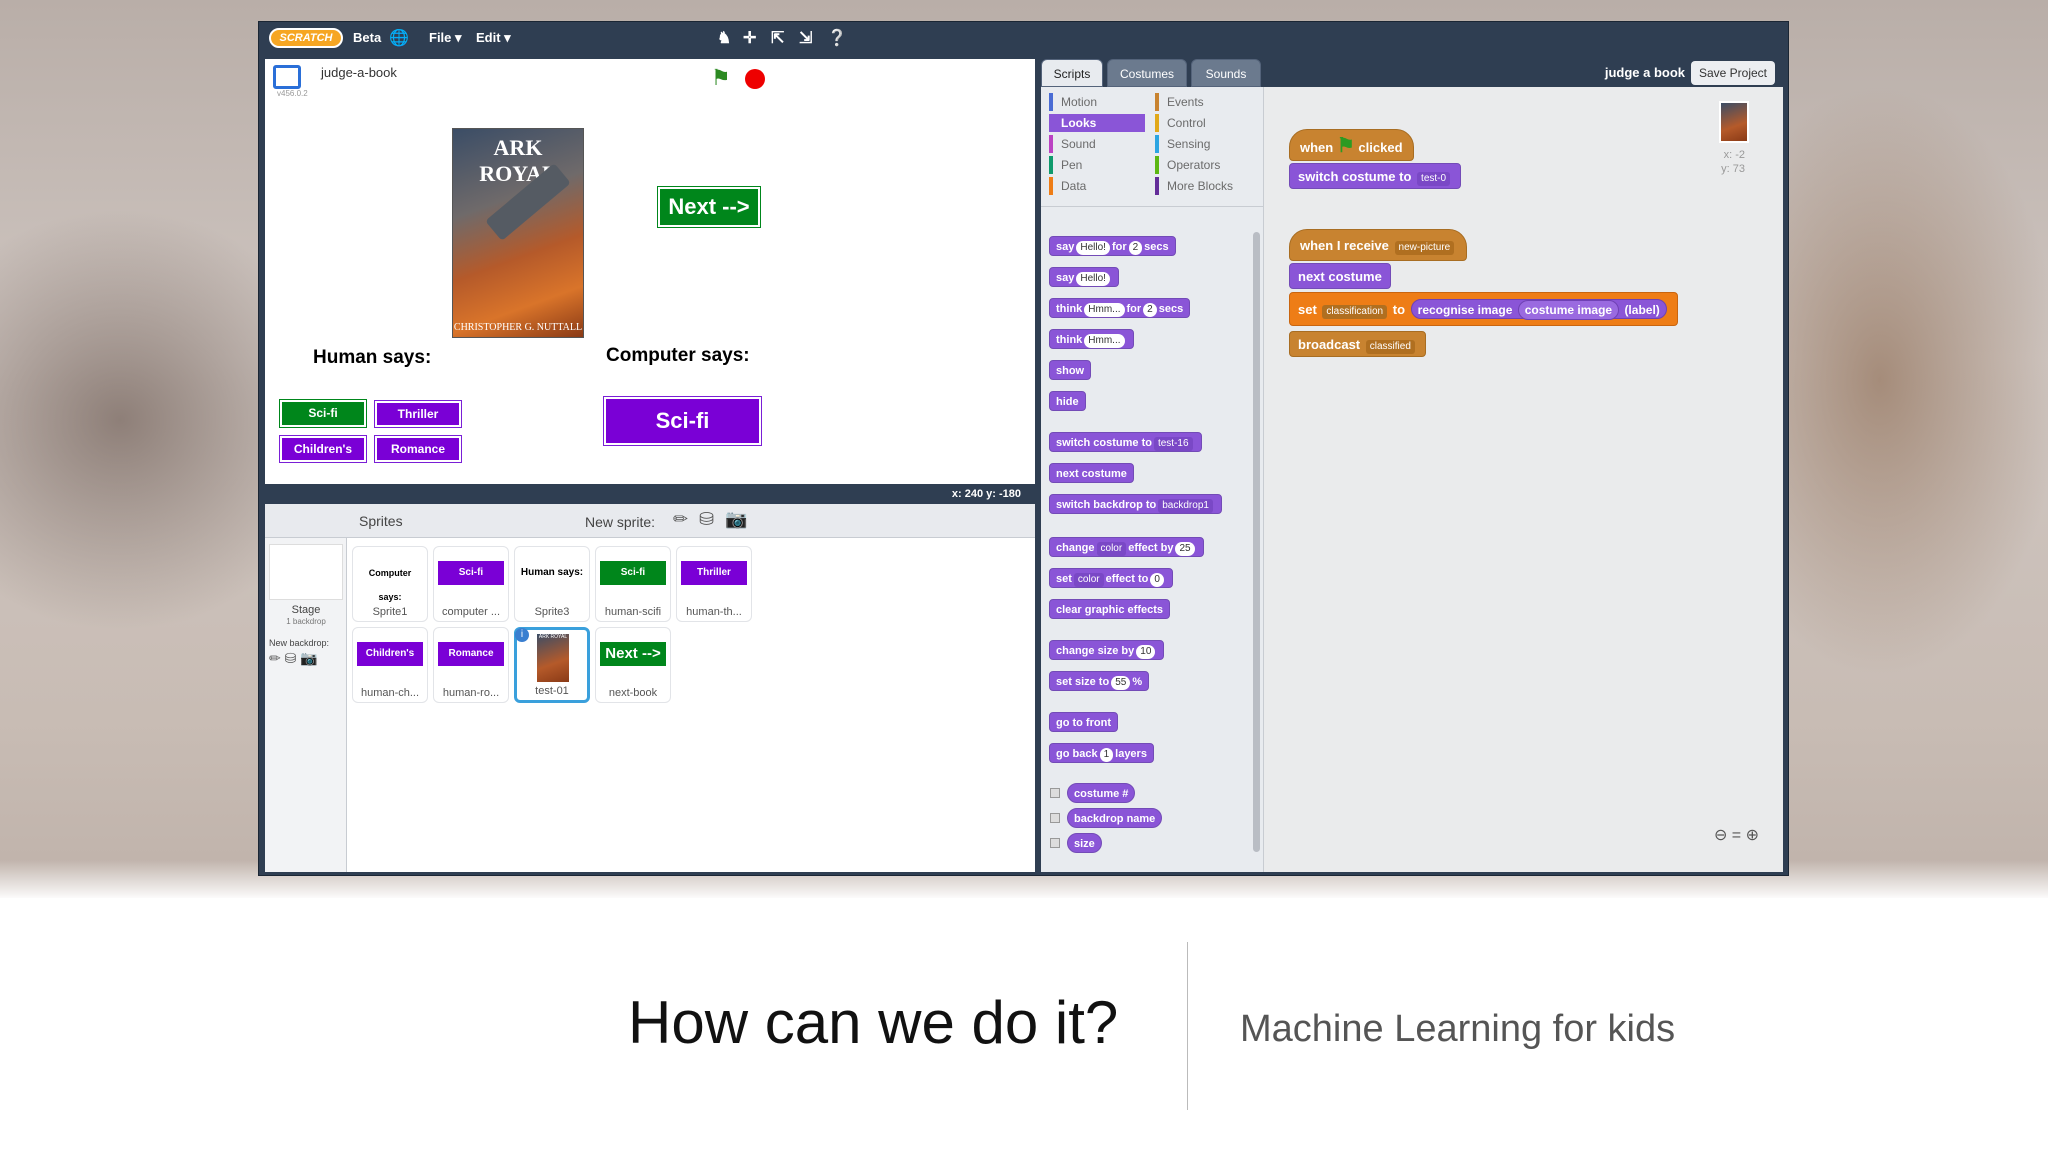 The image size is (2048, 1152). What do you see at coordinates (1067, 401) in the screenshot?
I see `block-hide: hide` at bounding box center [1067, 401].